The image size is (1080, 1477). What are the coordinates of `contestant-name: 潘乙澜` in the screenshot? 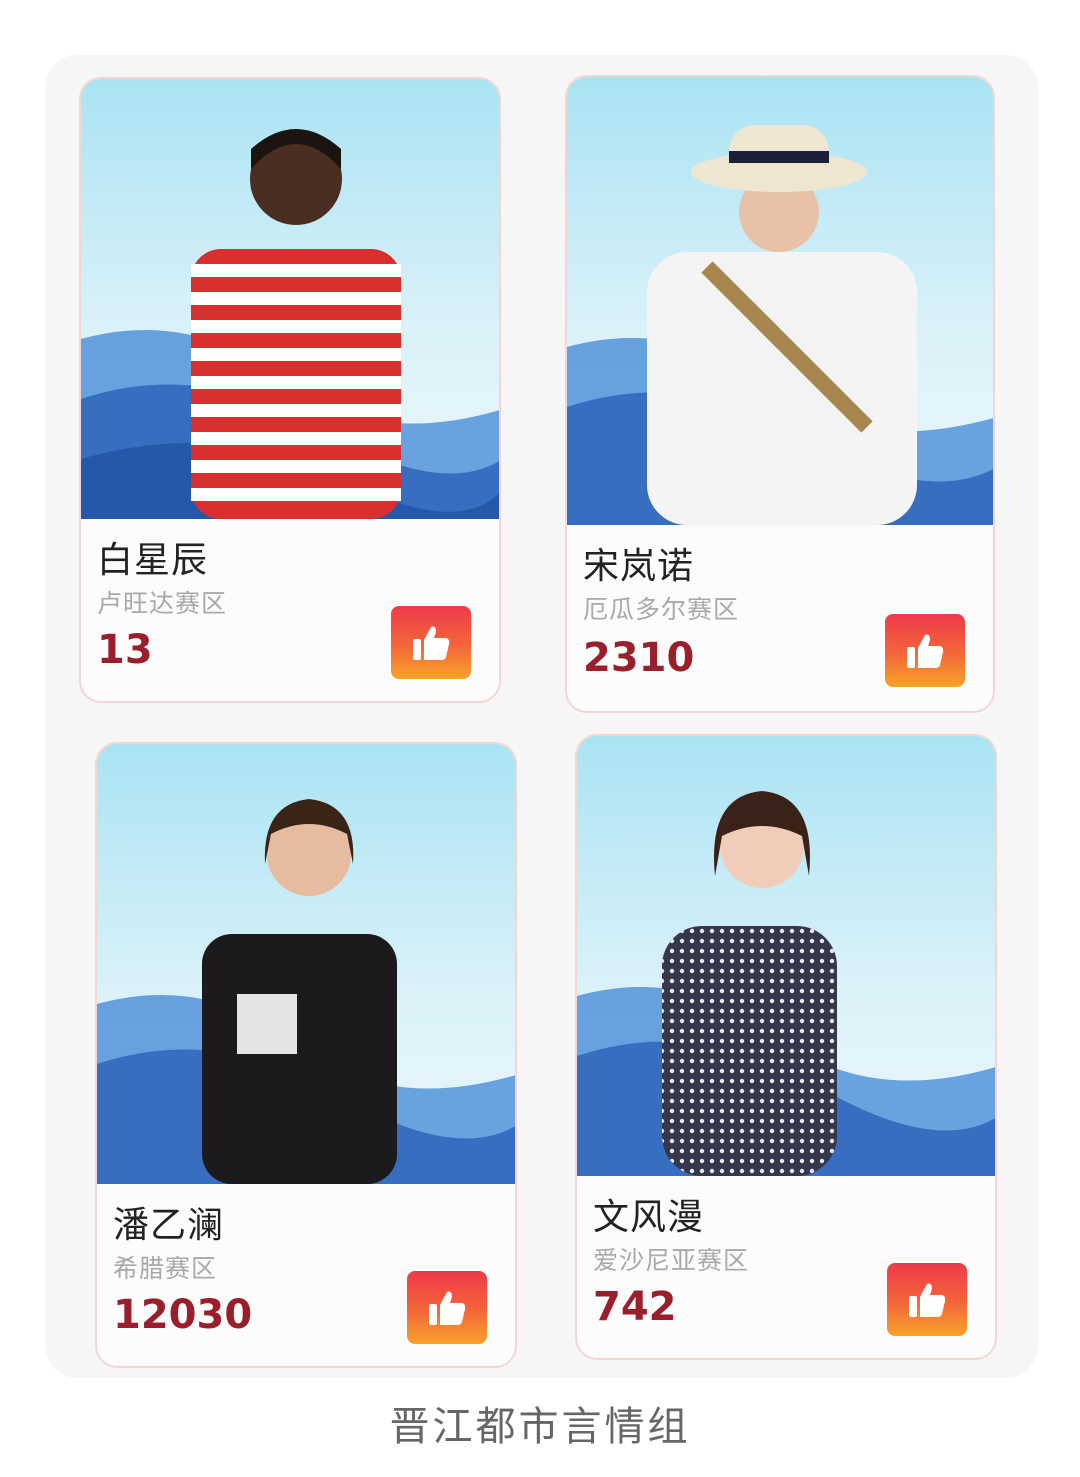 It's located at (169, 1225).